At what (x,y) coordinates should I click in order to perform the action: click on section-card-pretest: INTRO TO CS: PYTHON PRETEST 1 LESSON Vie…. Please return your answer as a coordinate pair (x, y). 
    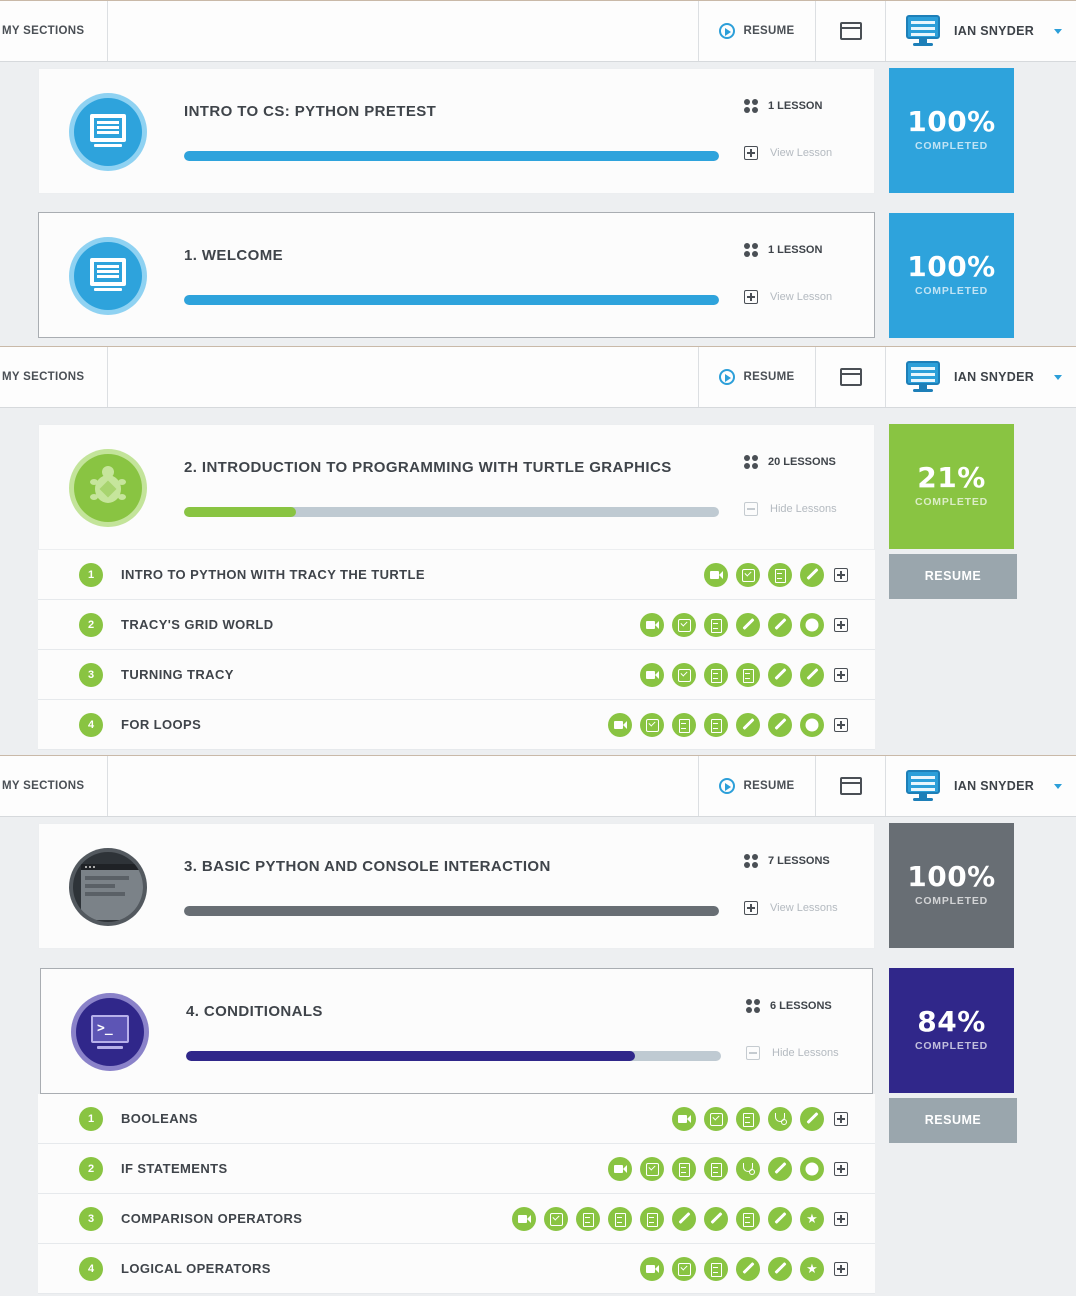
    Looking at the image, I should click on (456, 131).